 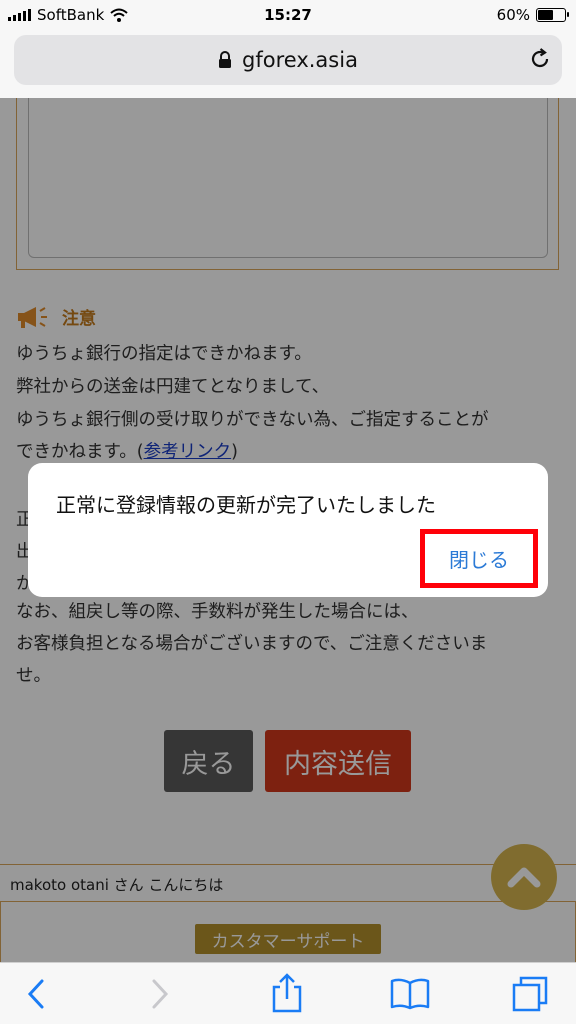 I want to click on bookmarks-icon, so click(x=410, y=994).